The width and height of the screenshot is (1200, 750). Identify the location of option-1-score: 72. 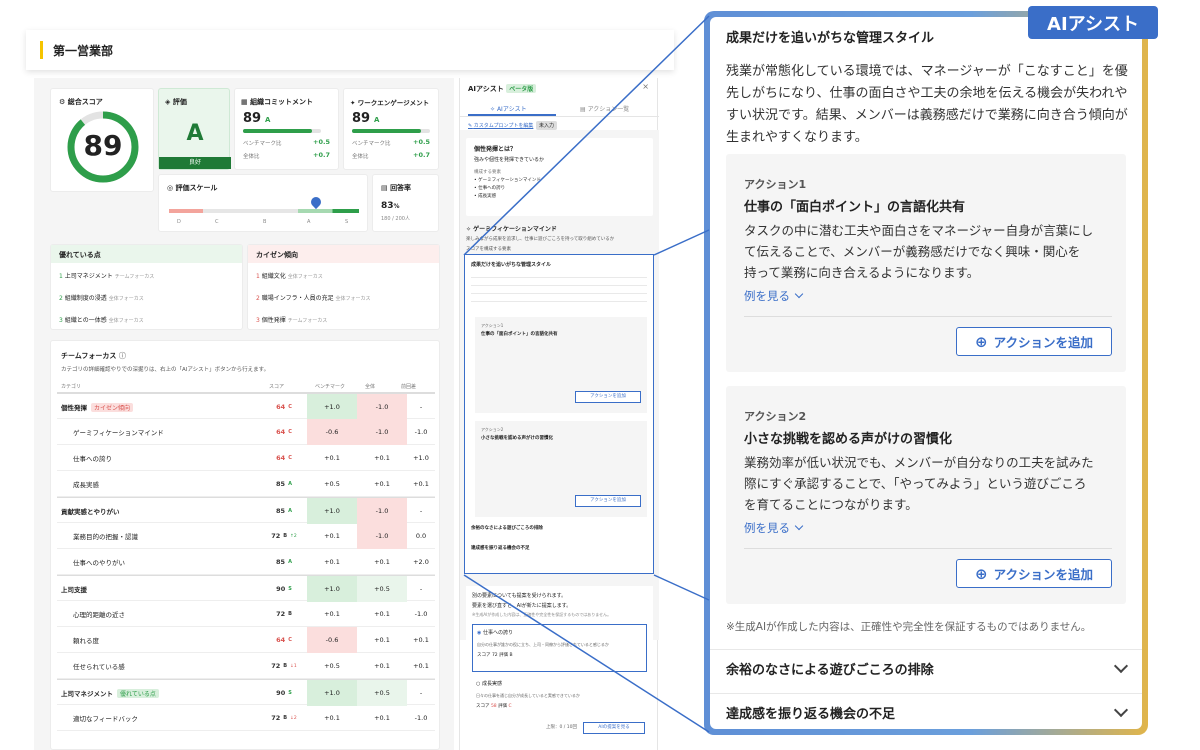
(494, 655).